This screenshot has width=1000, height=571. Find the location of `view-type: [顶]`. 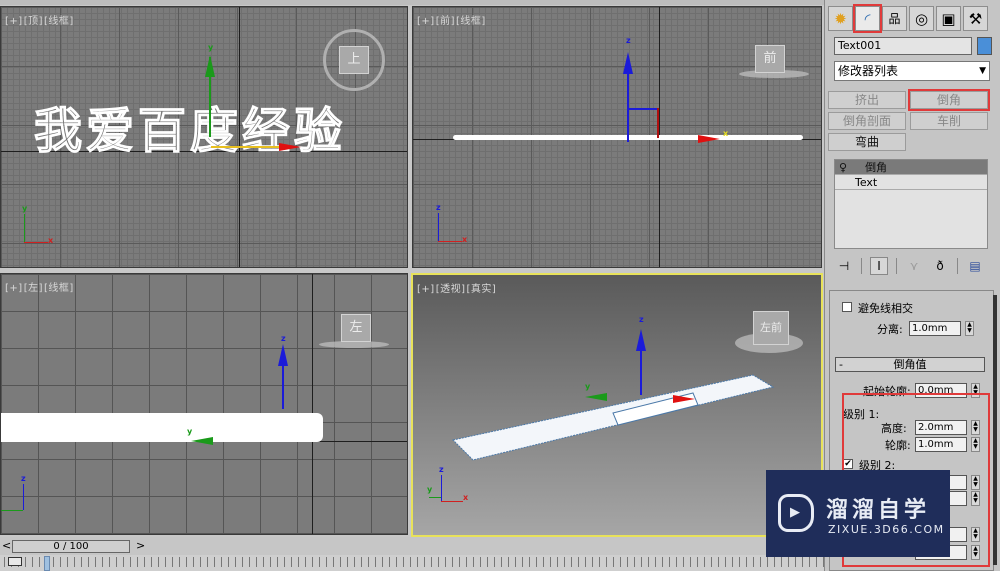

view-type: [顶] is located at coordinates (33, 21).